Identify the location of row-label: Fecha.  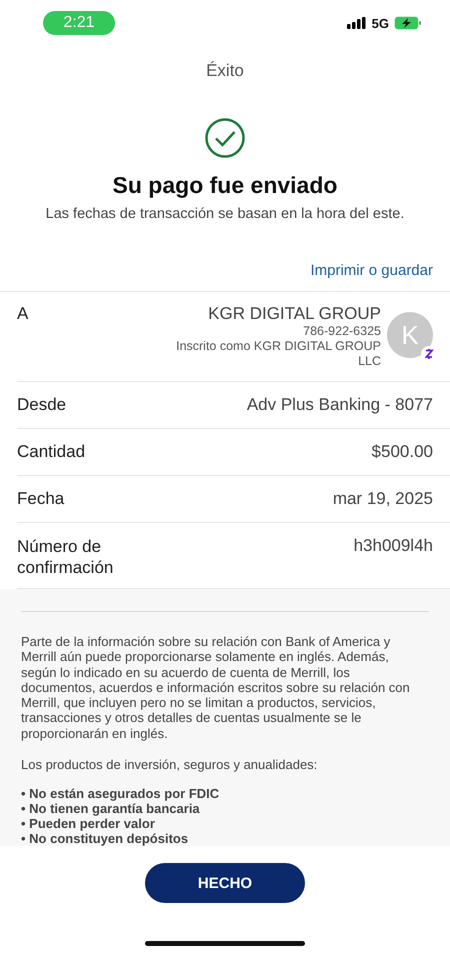
(40, 499).